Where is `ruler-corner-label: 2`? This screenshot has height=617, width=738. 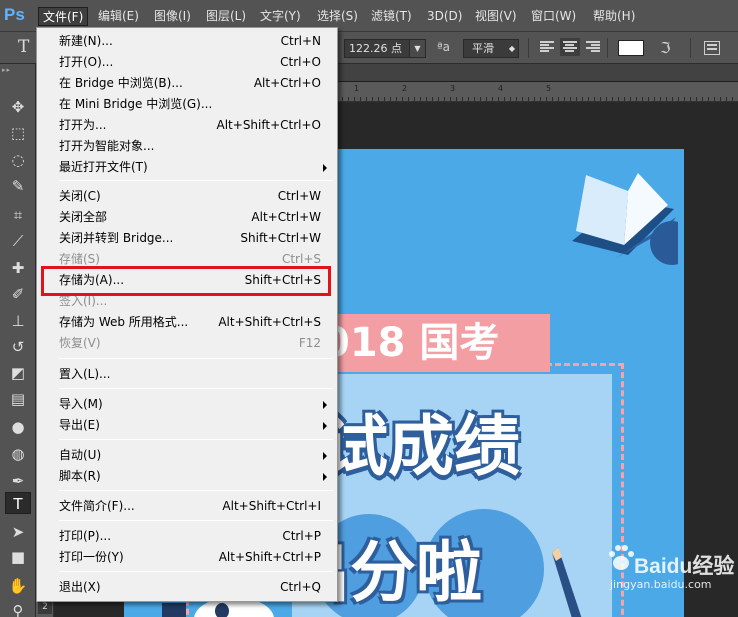 ruler-corner-label: 2 is located at coordinates (45, 607).